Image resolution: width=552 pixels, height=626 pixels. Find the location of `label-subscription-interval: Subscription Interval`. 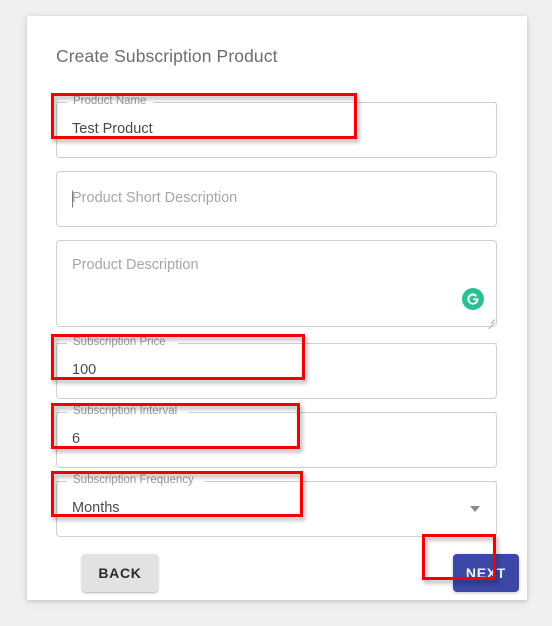

label-subscription-interval: Subscription Interval is located at coordinates (125, 411).